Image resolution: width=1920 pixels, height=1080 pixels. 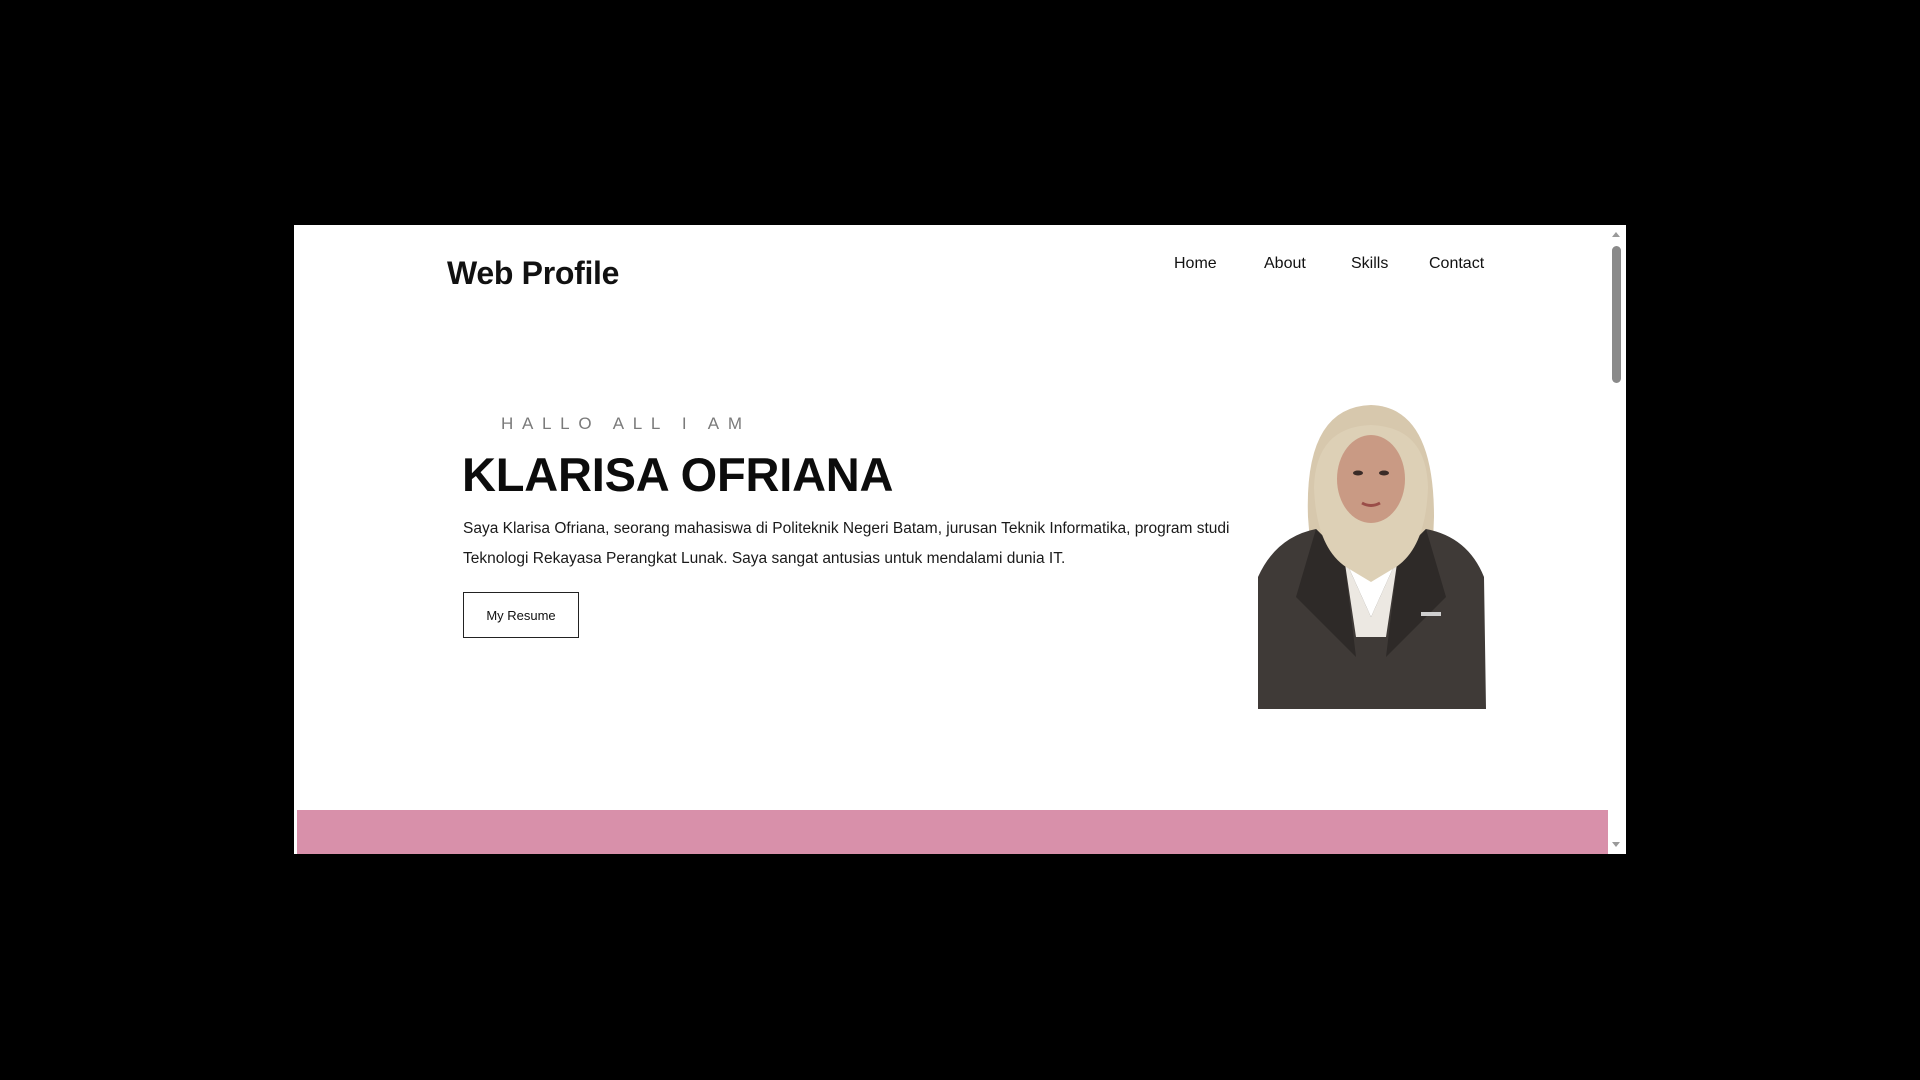 I want to click on profile-photo, so click(x=1372, y=557).